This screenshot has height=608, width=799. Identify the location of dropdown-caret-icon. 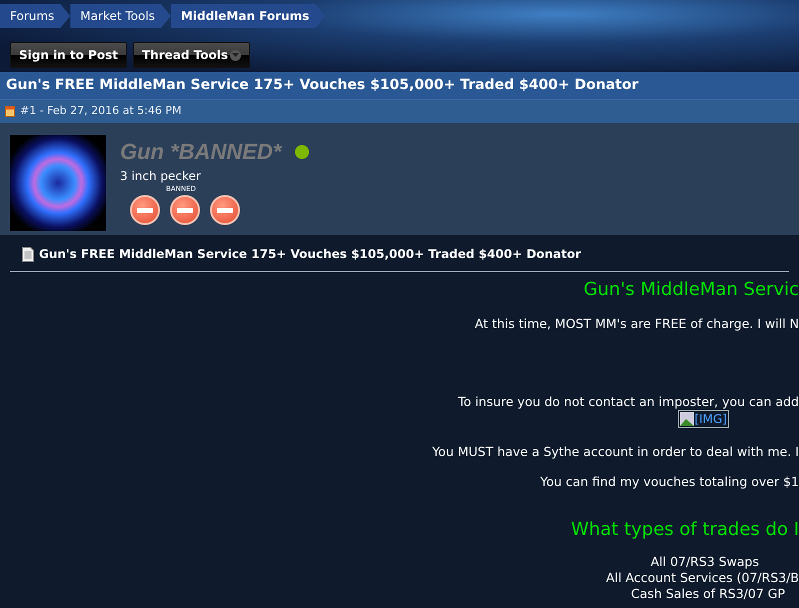
(235, 55).